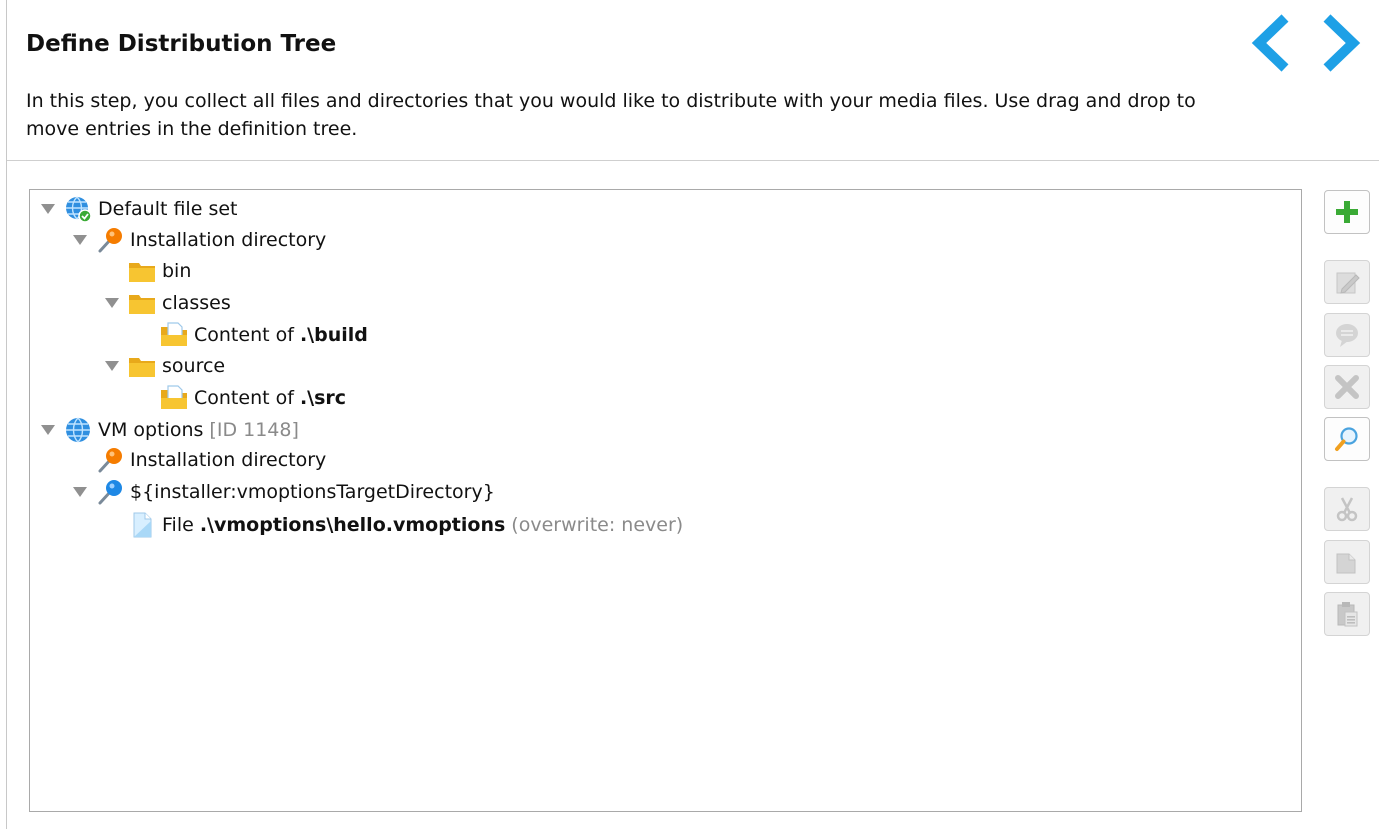 The image size is (1379, 829). I want to click on add-button, so click(1347, 212).